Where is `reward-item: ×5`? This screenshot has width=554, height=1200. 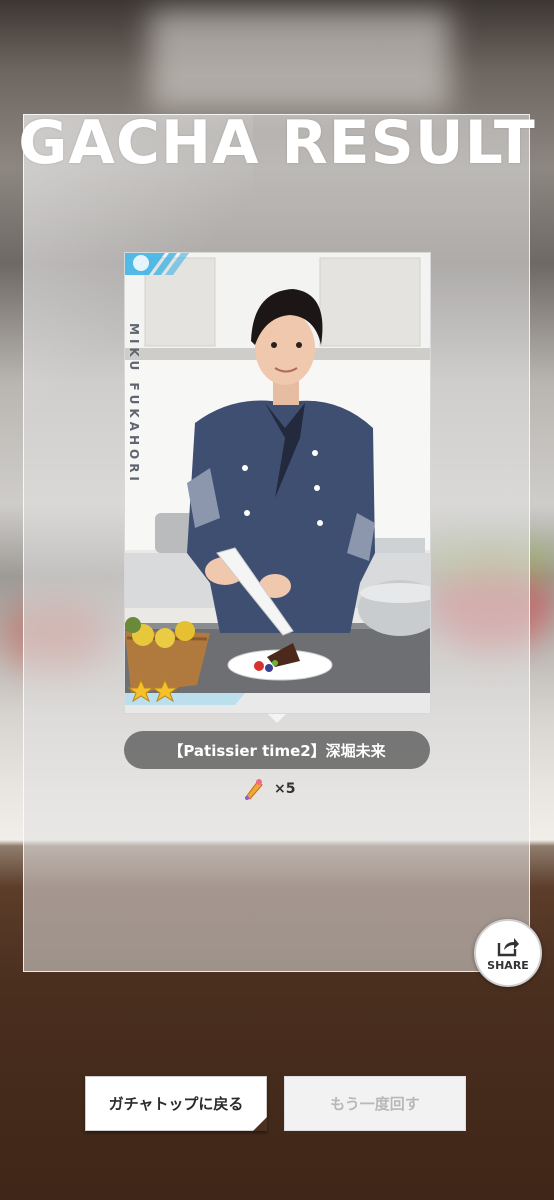 reward-item: ×5 is located at coordinates (268, 789).